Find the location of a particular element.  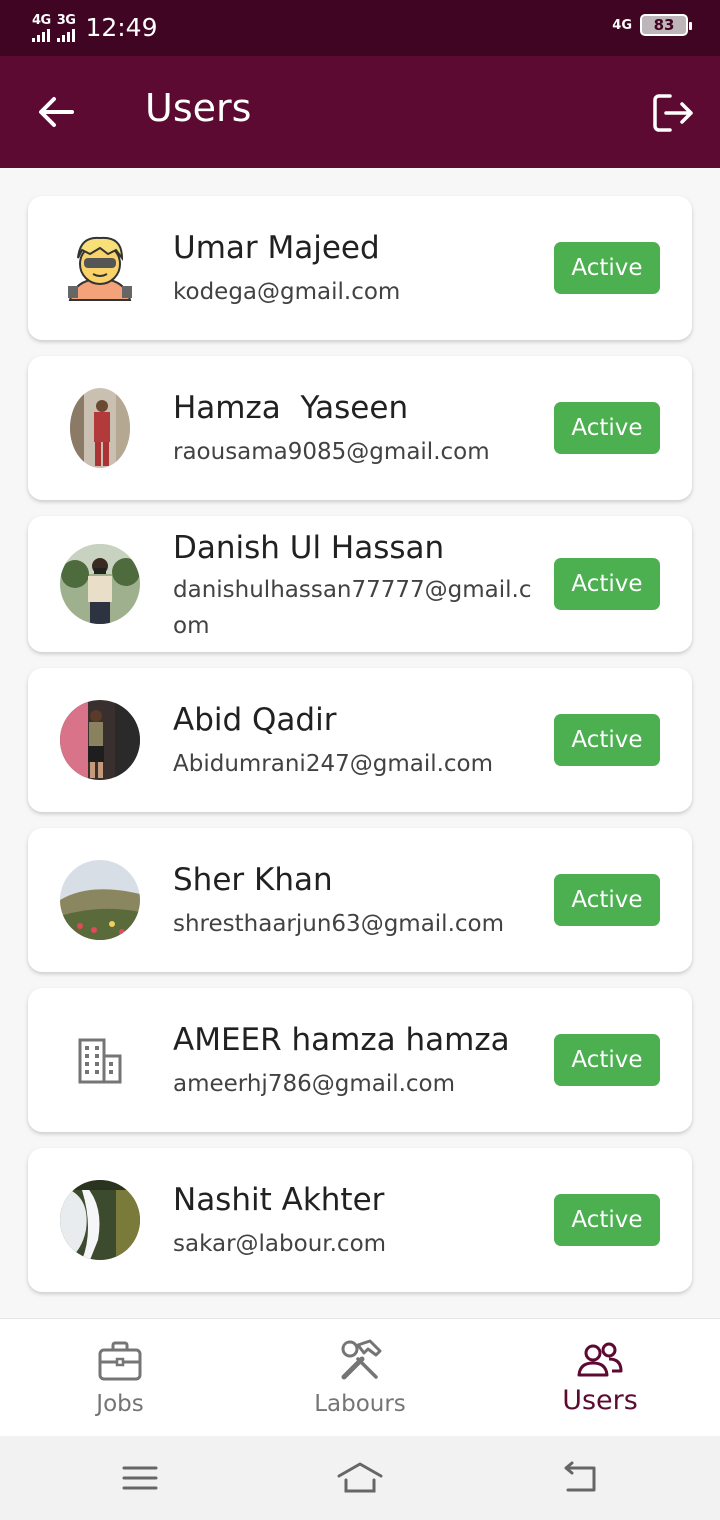

nav-label-users: Users is located at coordinates (600, 1400).